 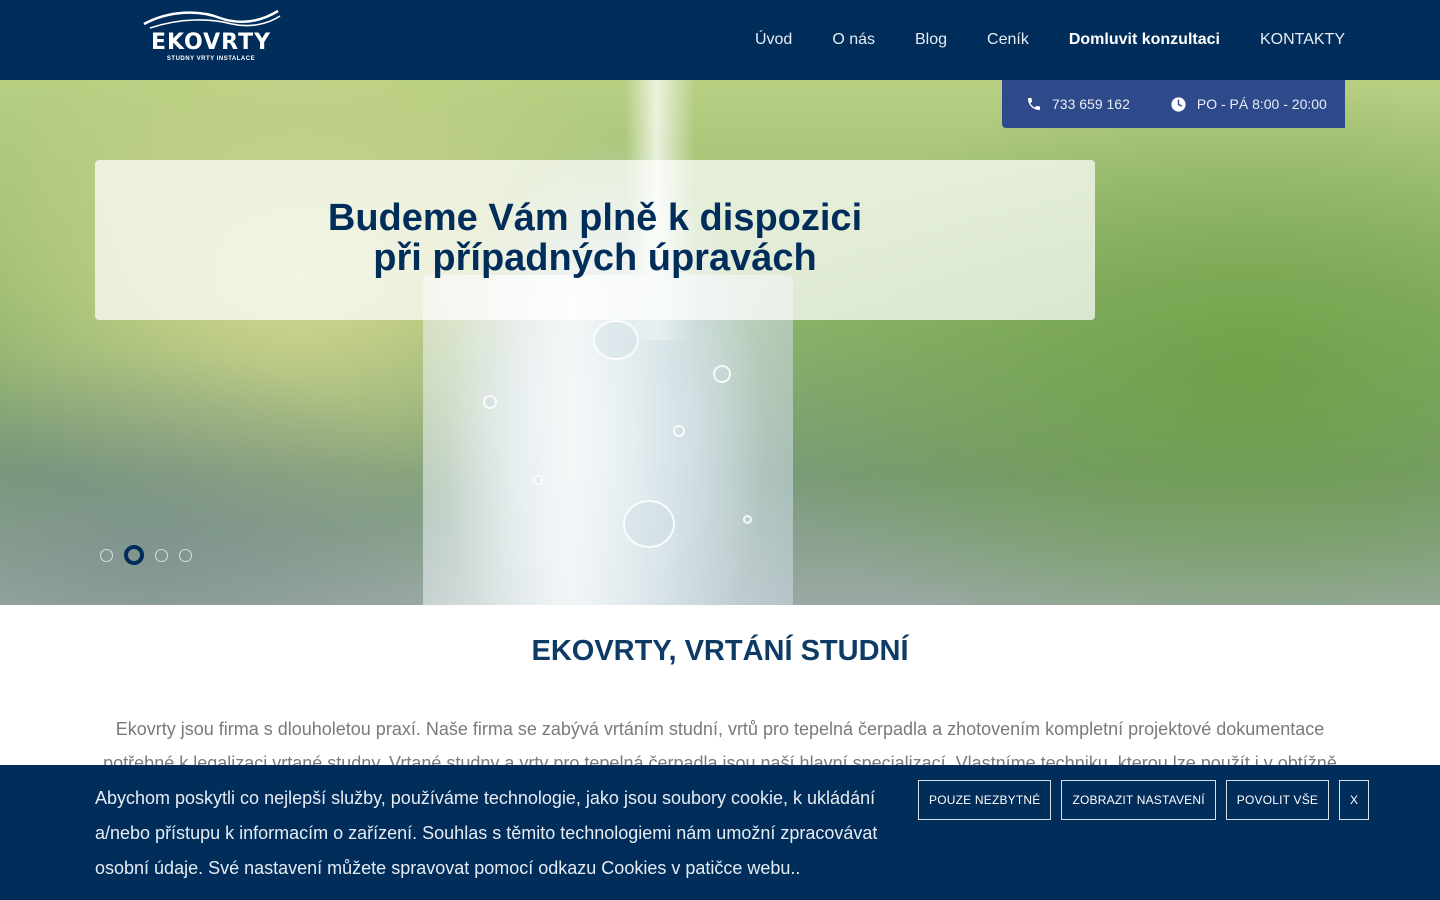 What do you see at coordinates (595, 218) in the screenshot?
I see `slide-caption-line1: Budeme Vám plně k dispozici` at bounding box center [595, 218].